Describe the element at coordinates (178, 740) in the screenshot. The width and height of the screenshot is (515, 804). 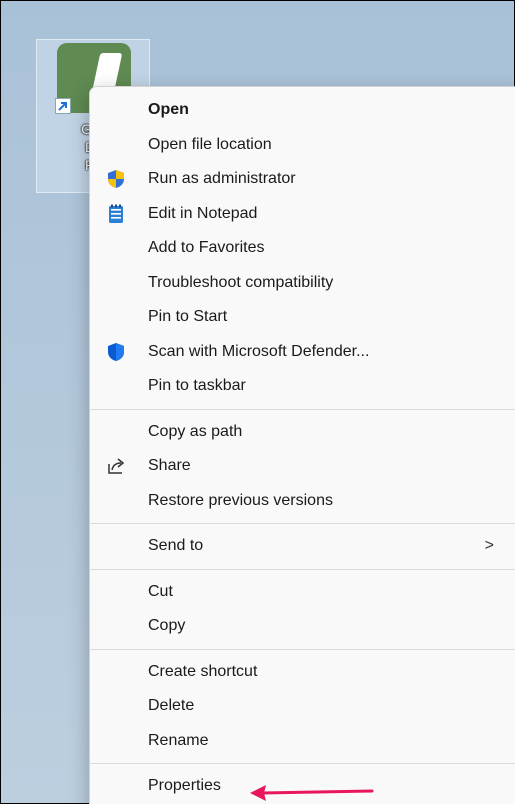
I see `menu-item-label: Rename` at that location.